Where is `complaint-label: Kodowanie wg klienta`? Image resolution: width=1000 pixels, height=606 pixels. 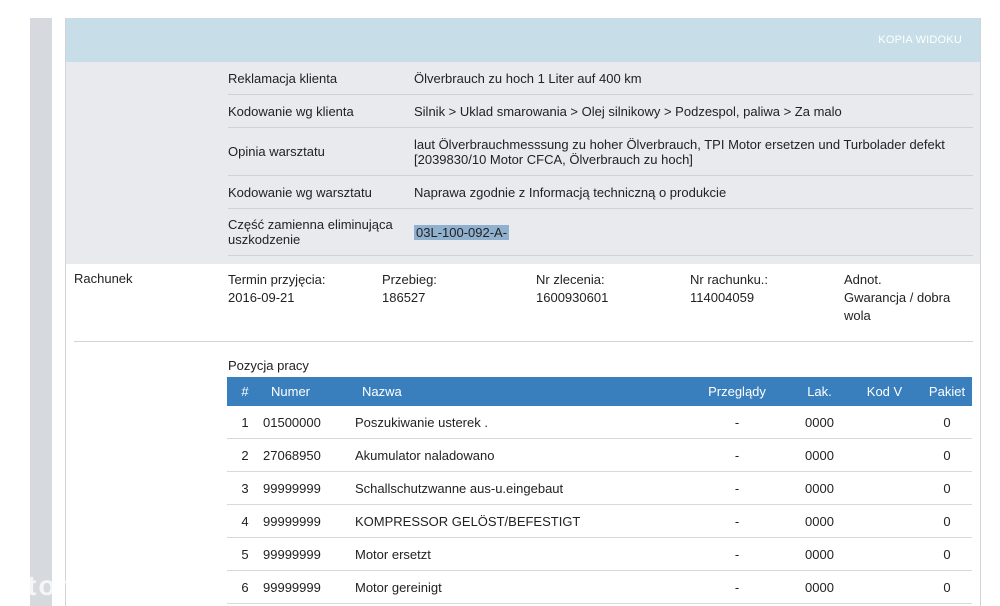
complaint-label: Kodowanie wg klienta is located at coordinates (291, 111).